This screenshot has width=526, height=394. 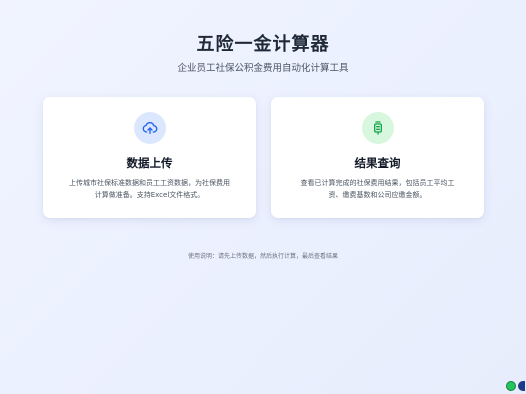 What do you see at coordinates (149, 183) in the screenshot?
I see `upload-card-description-line-1: 上传城市社保标准数据和员工工资数据，为社保费用` at bounding box center [149, 183].